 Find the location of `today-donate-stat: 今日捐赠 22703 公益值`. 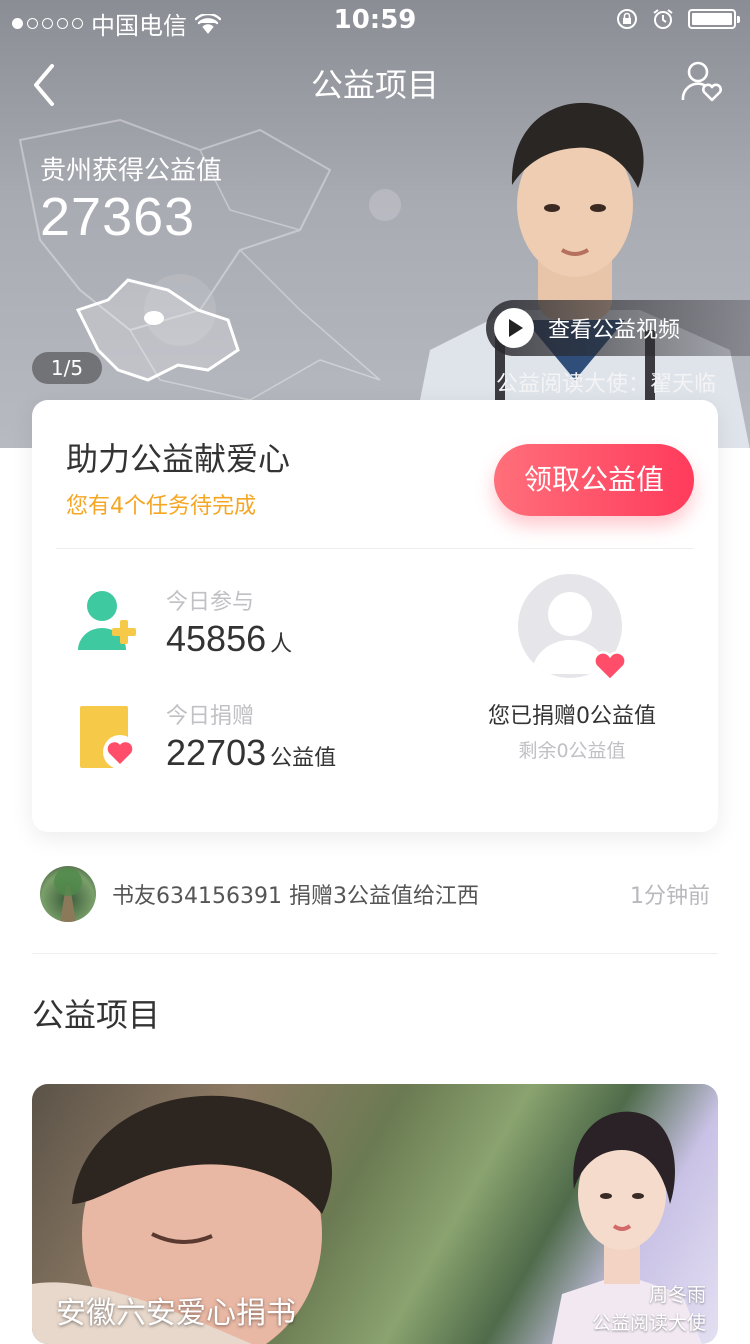

today-donate-stat: 今日捐赠 22703 公益值 is located at coordinates (237, 743).